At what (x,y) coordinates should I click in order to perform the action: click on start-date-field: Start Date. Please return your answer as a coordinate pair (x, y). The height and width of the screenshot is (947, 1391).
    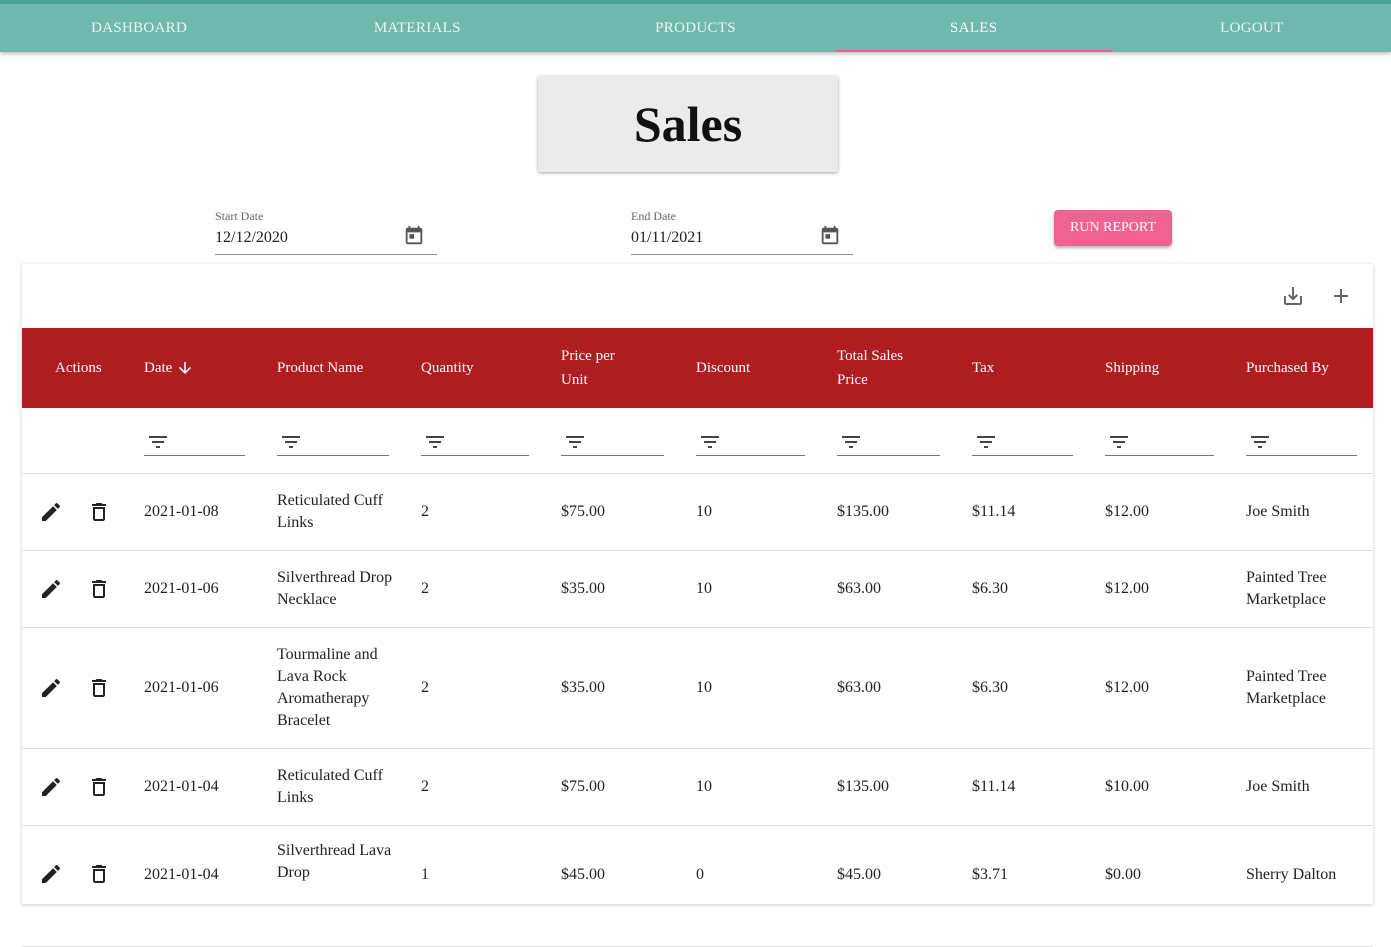
    Looking at the image, I should click on (326, 232).